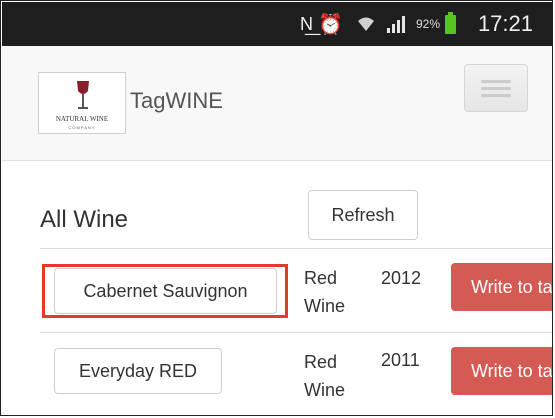 Image resolution: width=555 pixels, height=418 pixels. Describe the element at coordinates (427, 24) in the screenshot. I see `battery-percent: 92%` at that location.